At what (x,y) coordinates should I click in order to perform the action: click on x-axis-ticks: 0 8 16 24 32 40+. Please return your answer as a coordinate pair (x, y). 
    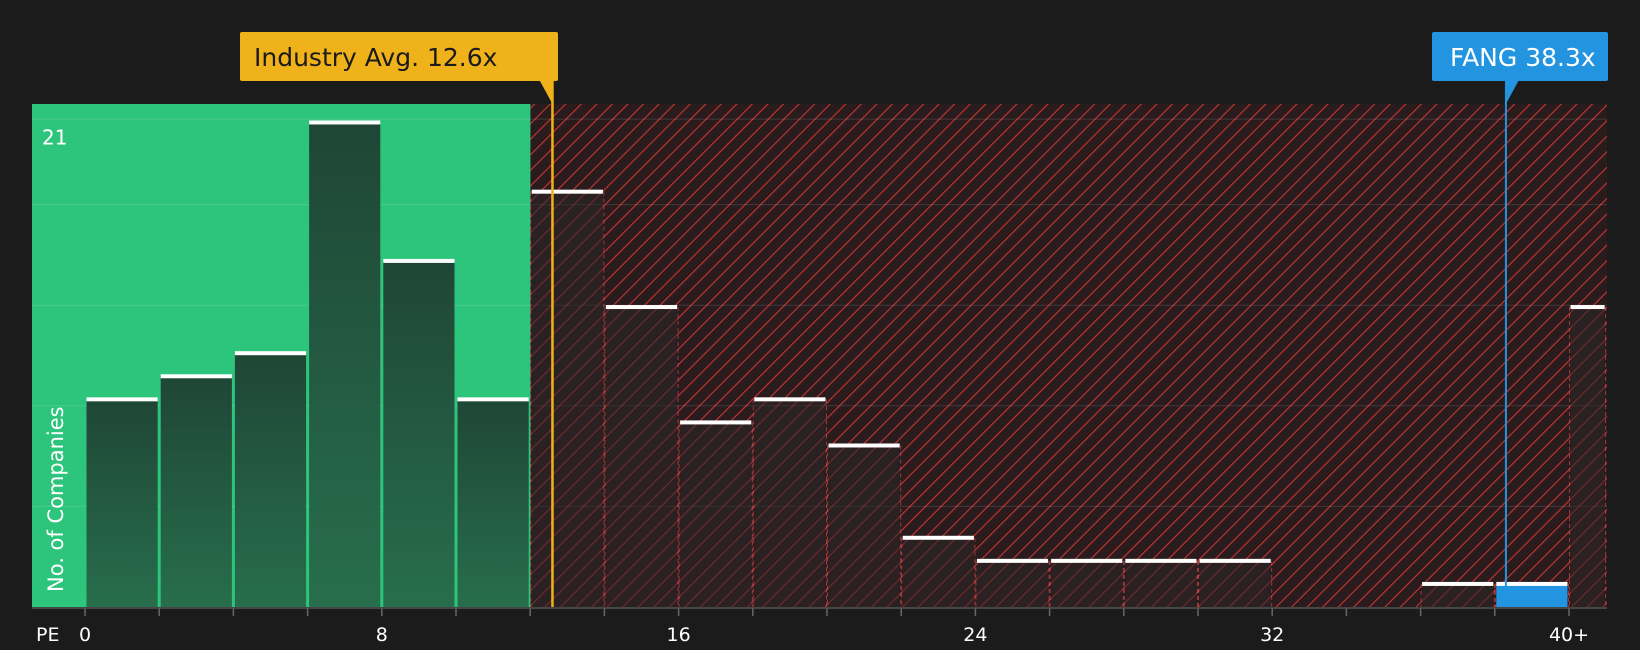
    Looking at the image, I should click on (834, 627).